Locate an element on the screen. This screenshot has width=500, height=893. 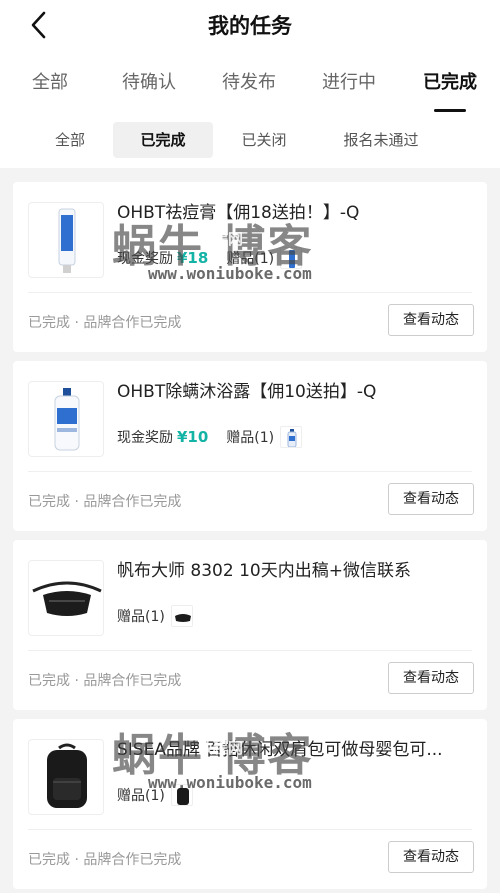
backpack-image is located at coordinates (67, 775).